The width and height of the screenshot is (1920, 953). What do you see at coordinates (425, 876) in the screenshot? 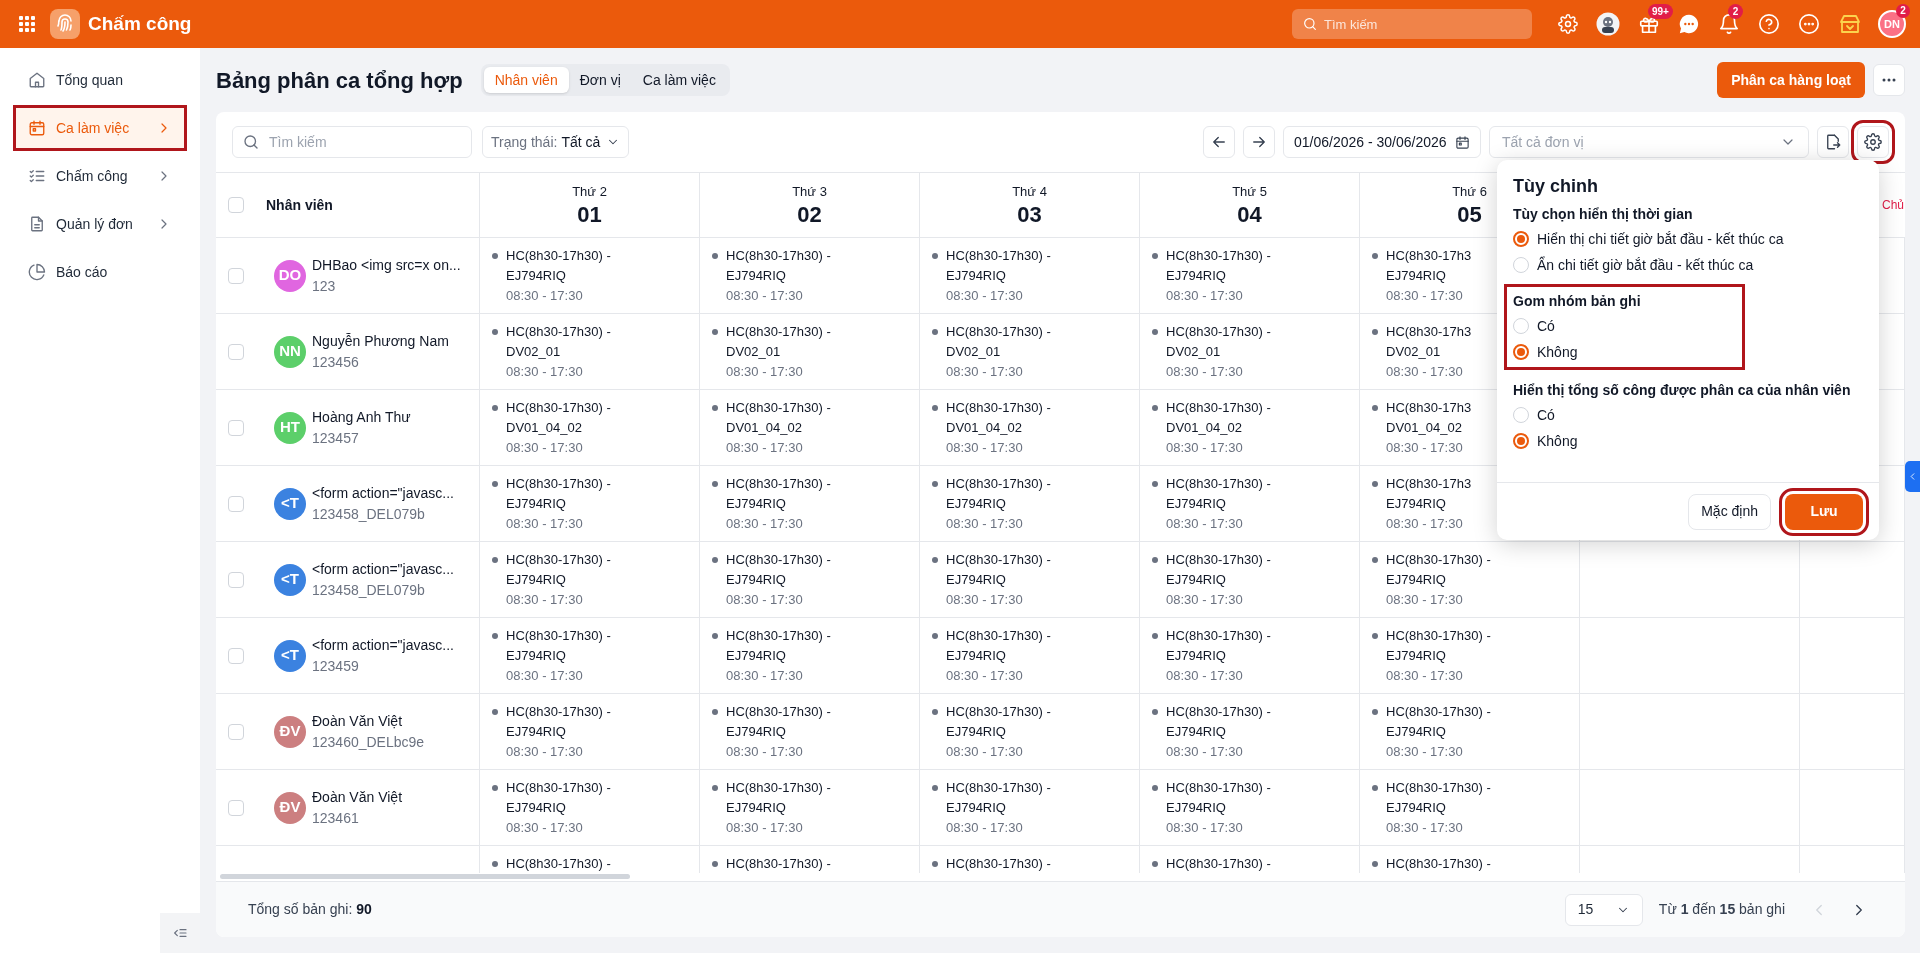
I see `scrollbar-thumb` at bounding box center [425, 876].